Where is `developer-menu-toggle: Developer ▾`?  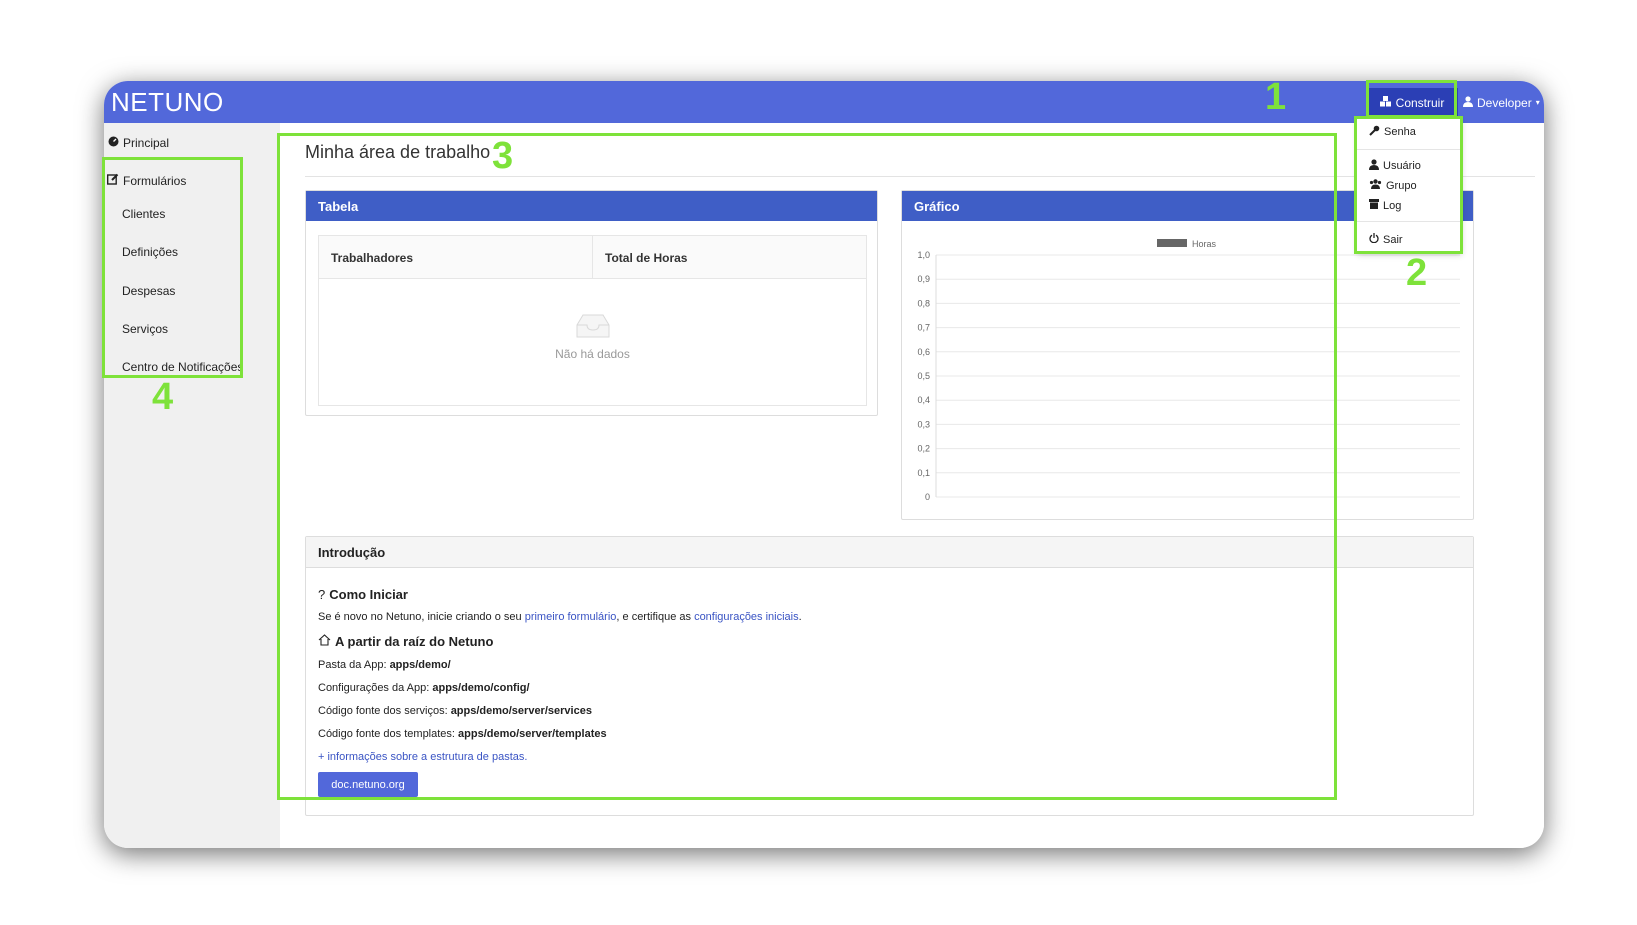 developer-menu-toggle: Developer ▾ is located at coordinates (1501, 102).